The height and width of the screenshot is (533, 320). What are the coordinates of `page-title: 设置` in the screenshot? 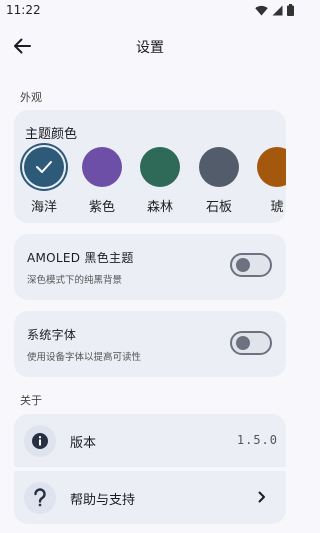 It's located at (150, 48).